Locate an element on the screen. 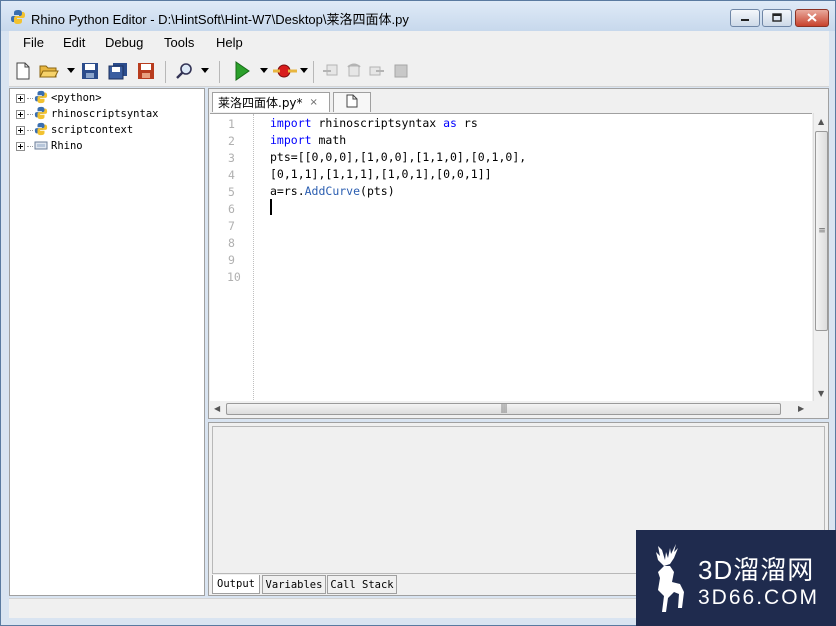 The width and height of the screenshot is (836, 626). run-button is located at coordinates (242, 71).